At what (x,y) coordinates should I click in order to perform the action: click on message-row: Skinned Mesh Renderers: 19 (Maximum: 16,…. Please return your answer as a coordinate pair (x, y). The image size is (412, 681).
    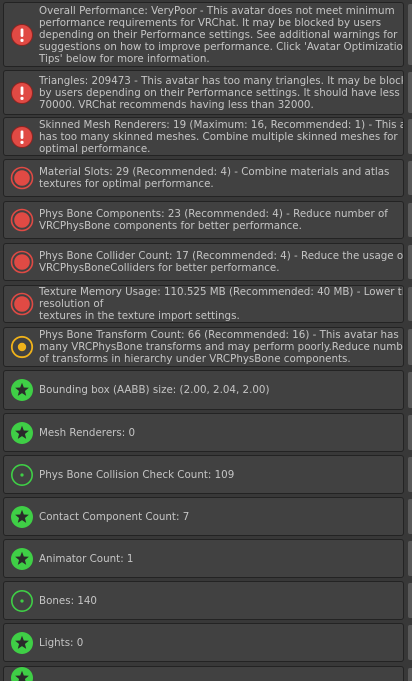
    Looking at the image, I should click on (203, 136).